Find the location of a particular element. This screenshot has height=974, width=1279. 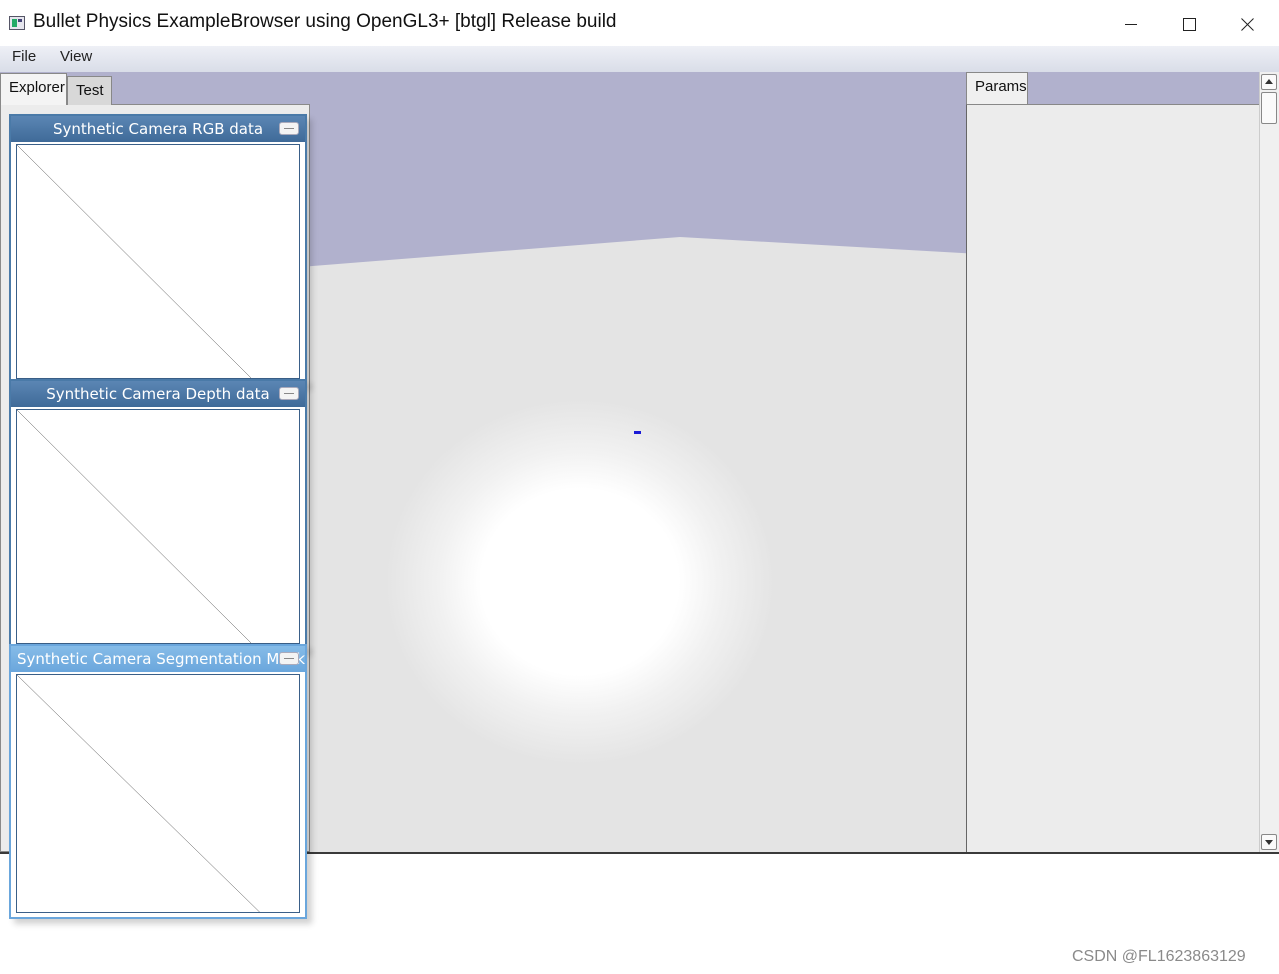

camera-rgb-window: Synthetic Camera RGB data is located at coordinates (158, 249).